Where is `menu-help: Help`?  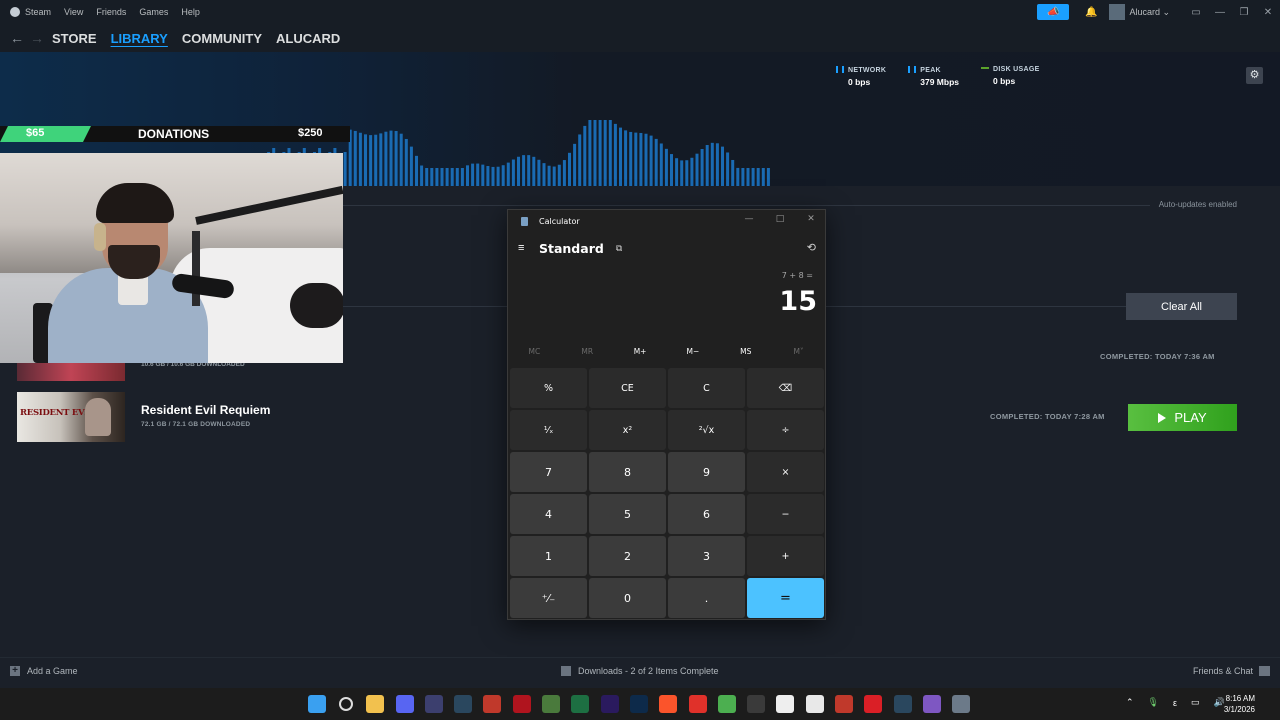
menu-help: Help is located at coordinates (190, 12).